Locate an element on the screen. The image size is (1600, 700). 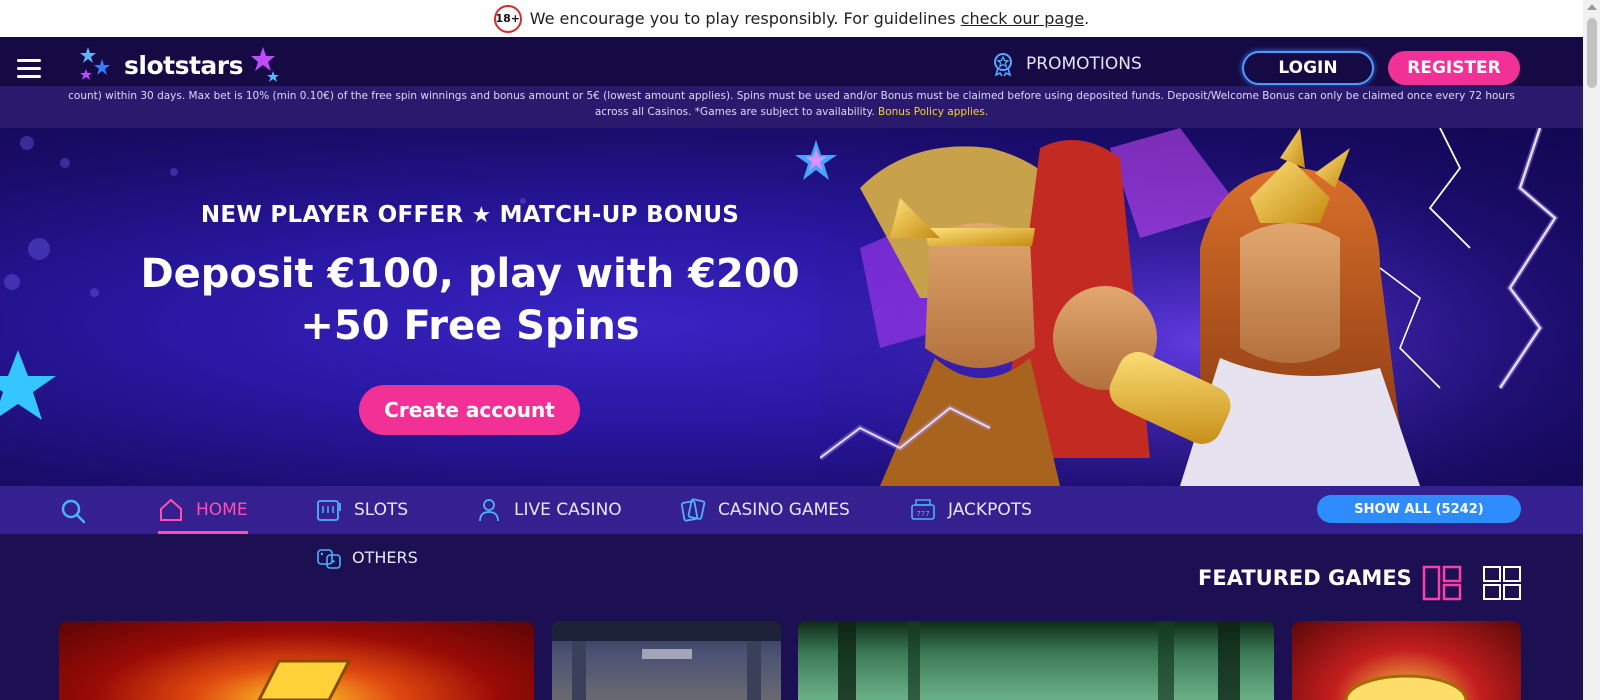
forest-artwork is located at coordinates (1039, 660).